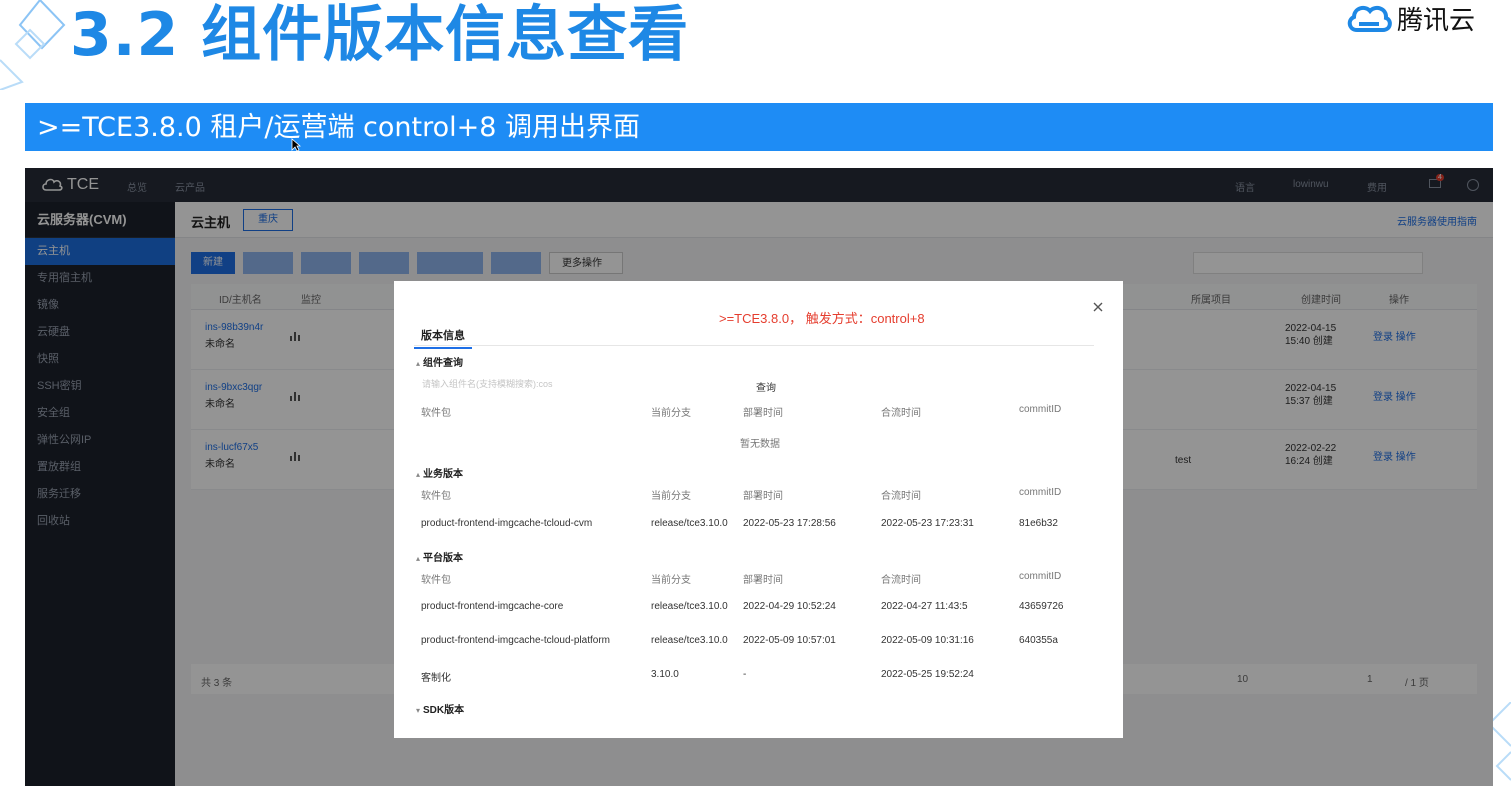 The width and height of the screenshot is (1511, 792). I want to click on cell-deploy: 2022-05-23 17:28:56, so click(789, 523).